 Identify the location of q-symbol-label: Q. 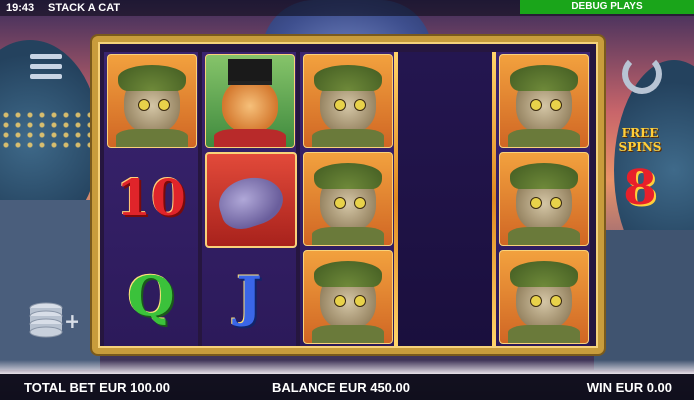
(151, 296).